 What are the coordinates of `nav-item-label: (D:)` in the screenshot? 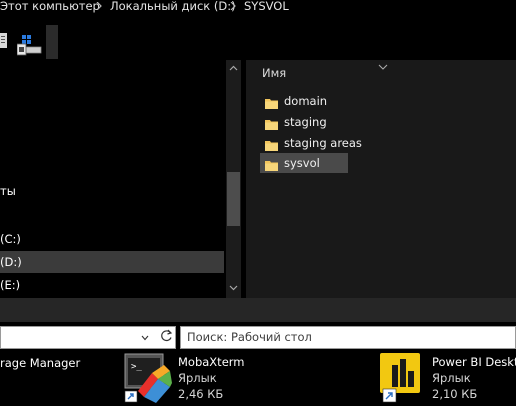 It's located at (11, 262).